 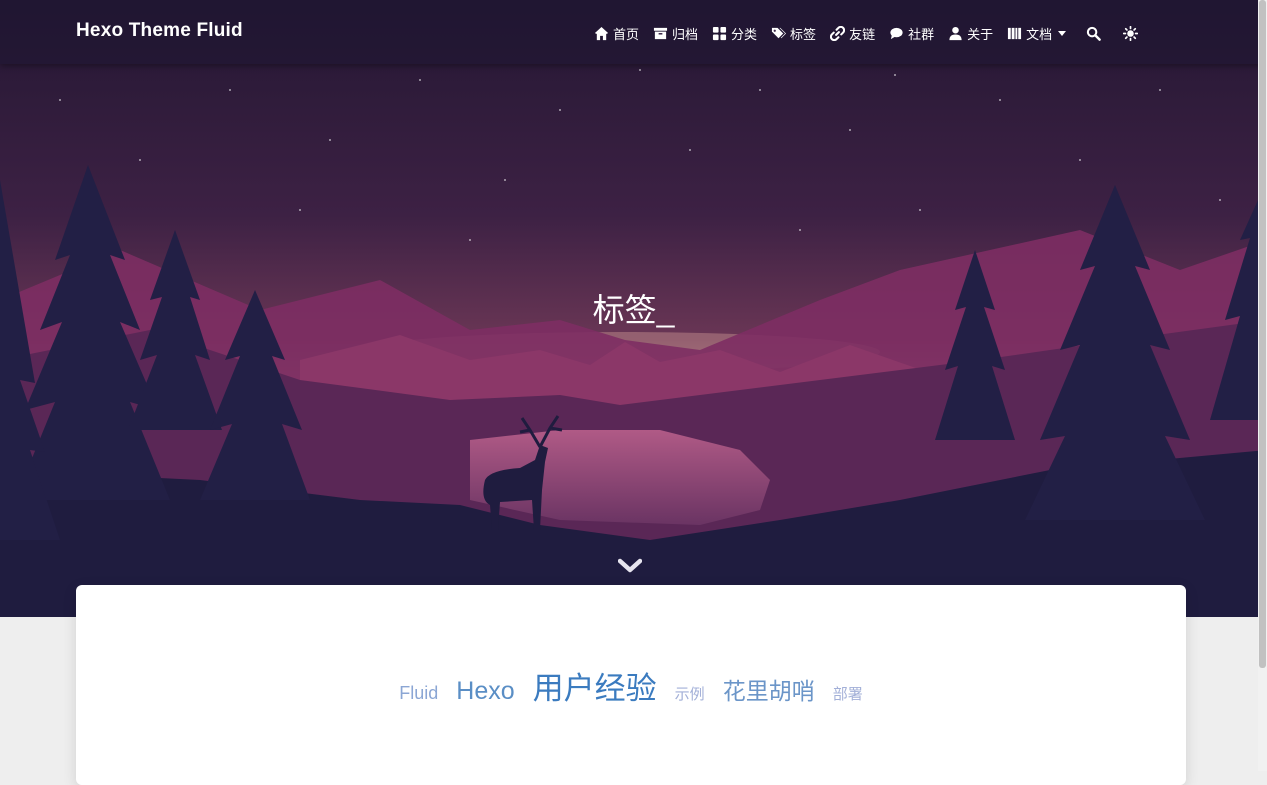 I want to click on navbar: Hexo Theme Fluid 首页 归档 分类 标签 友链 社群 关于 文档, so click(x=633, y=32).